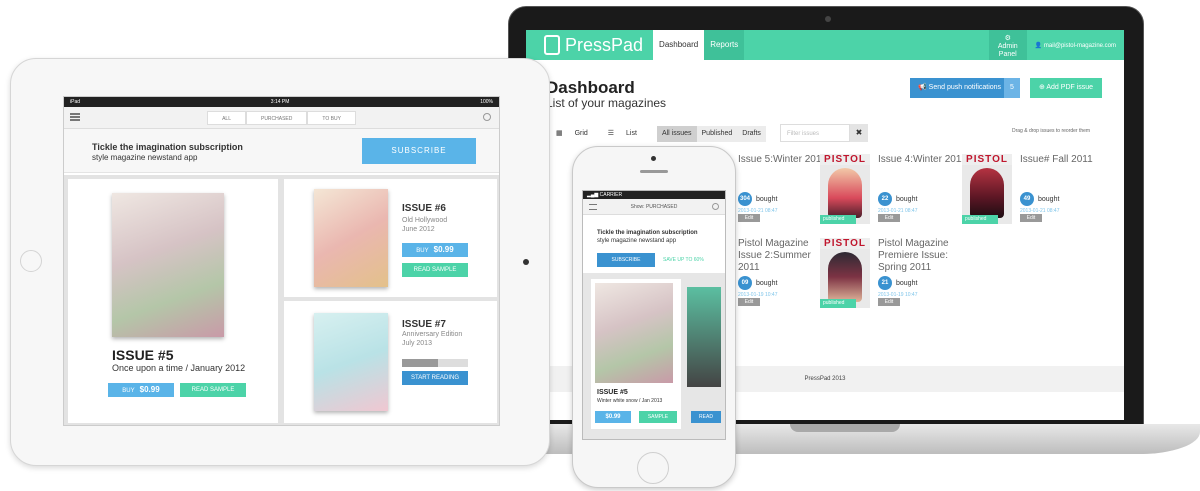 The image size is (1200, 491). What do you see at coordinates (604, 44) in the screenshot?
I see `logo-text: PressPad` at bounding box center [604, 44].